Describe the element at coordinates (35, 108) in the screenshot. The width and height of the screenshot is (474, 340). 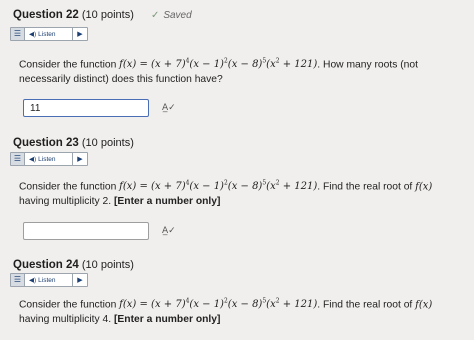
I see `answer-value: 11` at that location.